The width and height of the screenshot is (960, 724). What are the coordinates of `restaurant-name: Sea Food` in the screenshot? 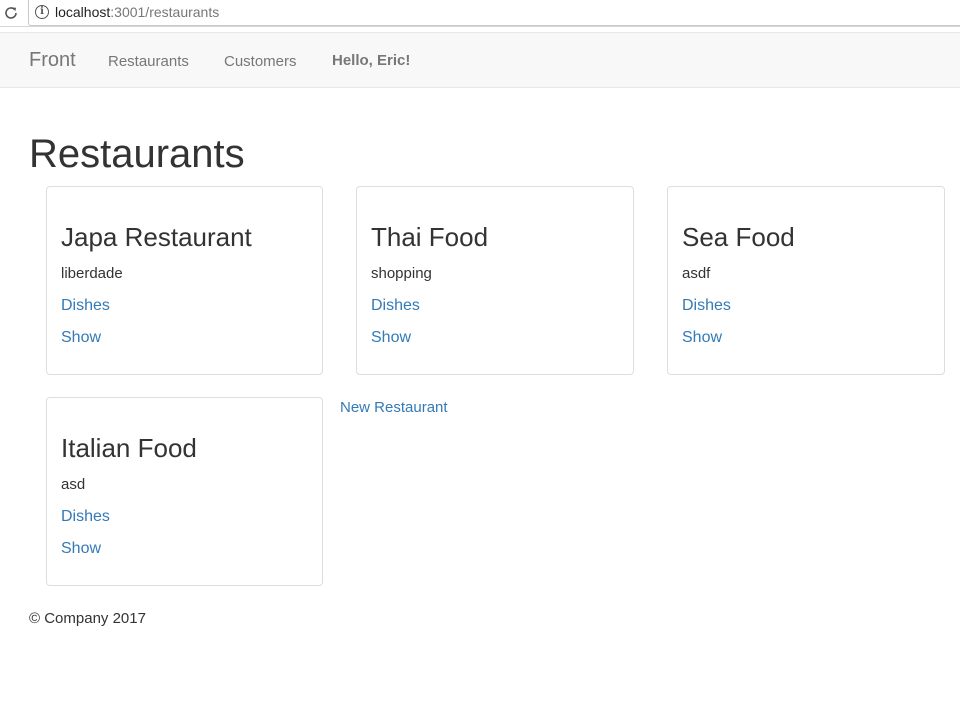 It's located at (738, 237).